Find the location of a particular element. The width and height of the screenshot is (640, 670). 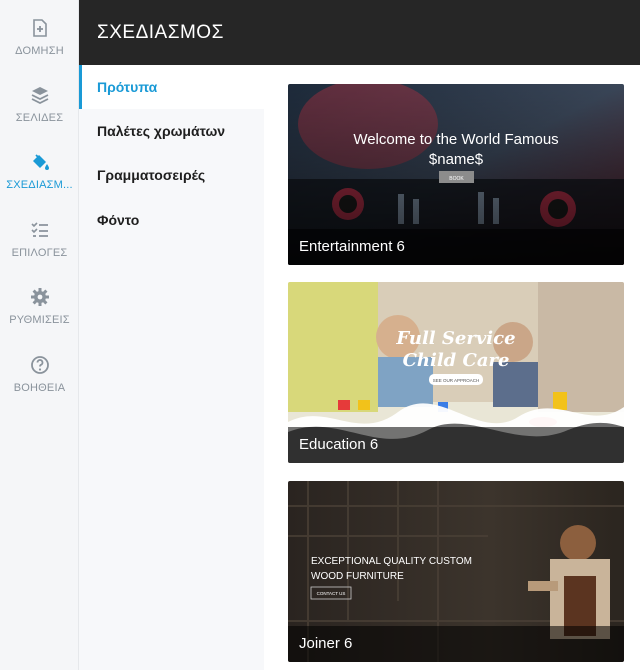

preview-button: BOOK is located at coordinates (456, 179).